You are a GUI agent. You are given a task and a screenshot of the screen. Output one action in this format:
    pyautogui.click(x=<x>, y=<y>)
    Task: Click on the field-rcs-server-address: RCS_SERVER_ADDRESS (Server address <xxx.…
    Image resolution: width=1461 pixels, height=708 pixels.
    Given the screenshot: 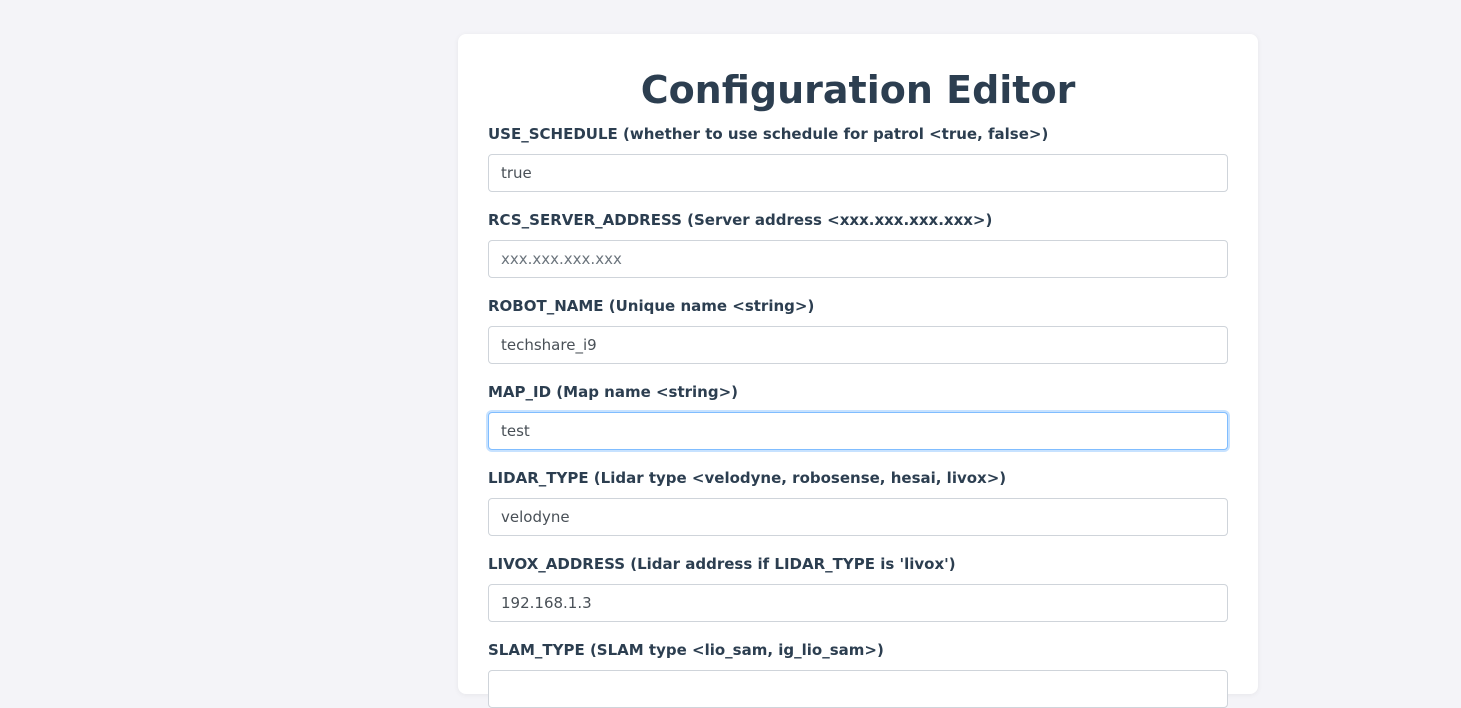 What is the action you would take?
    pyautogui.click(x=858, y=244)
    